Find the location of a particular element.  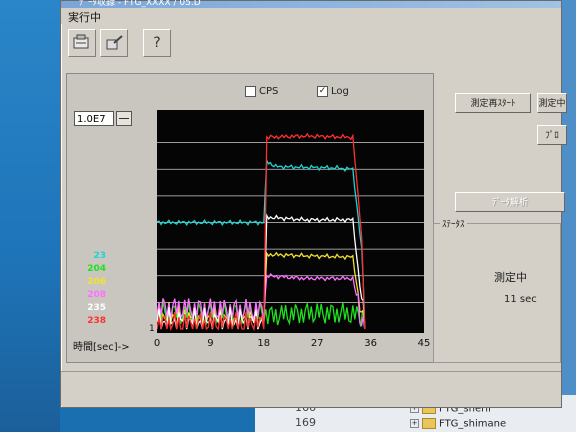

legend-item: 206 is located at coordinates (96, 282).